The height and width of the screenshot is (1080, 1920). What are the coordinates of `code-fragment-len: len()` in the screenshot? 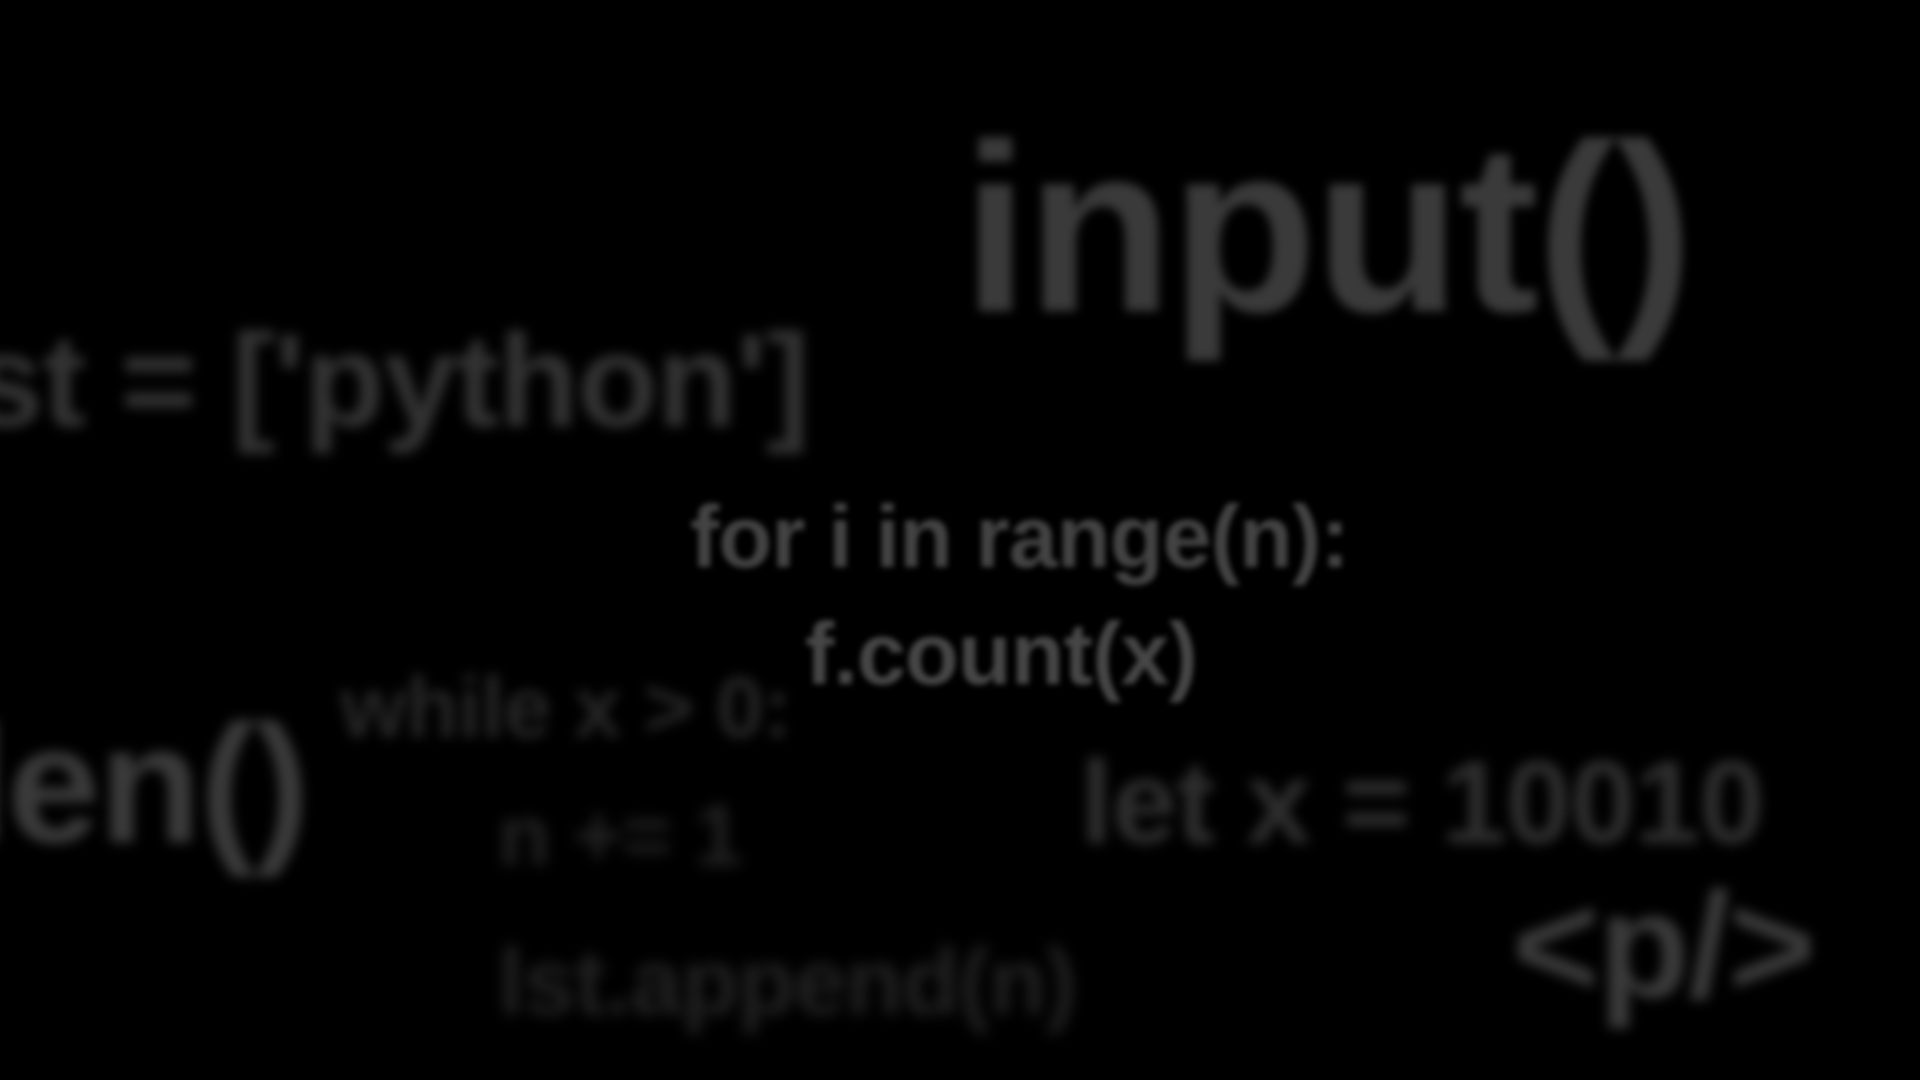 It's located at (155, 784).